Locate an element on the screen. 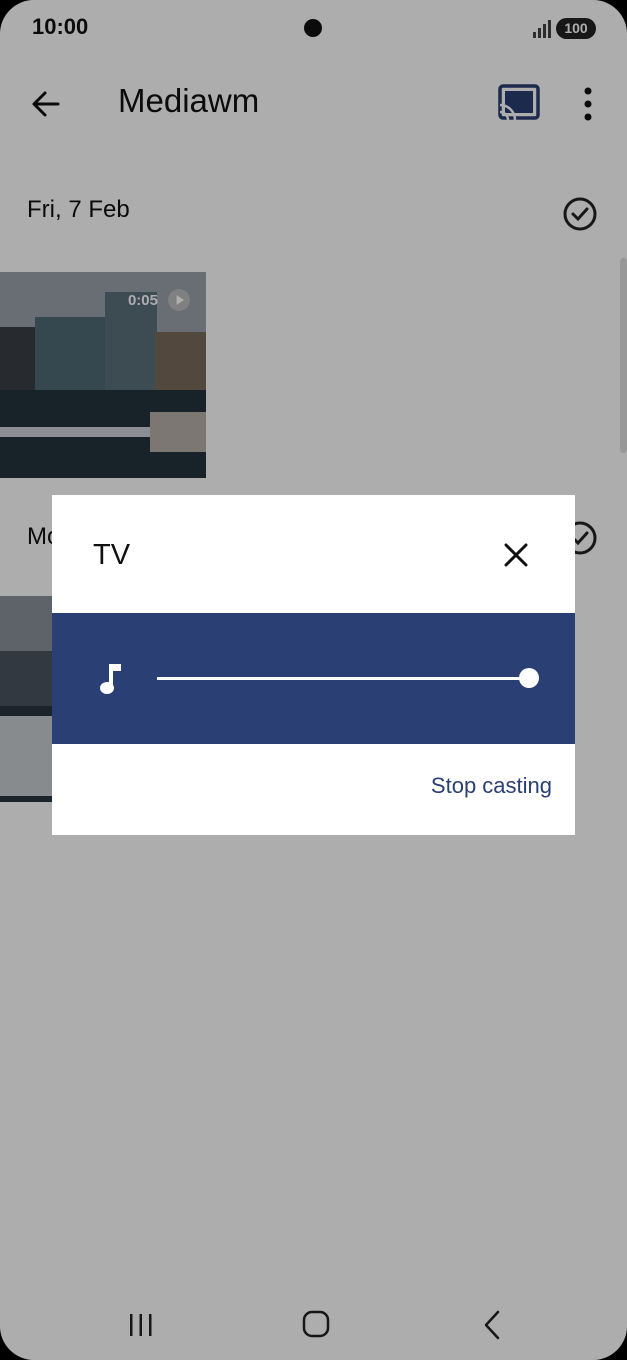  volume-control is located at coordinates (313, 678).